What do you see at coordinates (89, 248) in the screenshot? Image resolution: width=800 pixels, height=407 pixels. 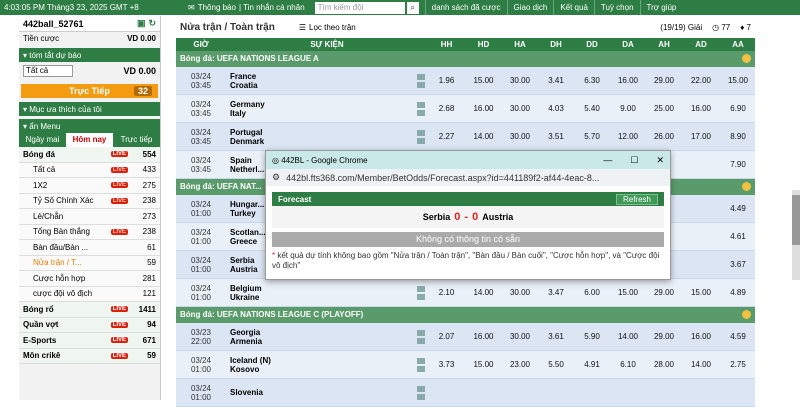 I see `sidebar-item: Bàn đầu/Bàn ... 61` at bounding box center [89, 248].